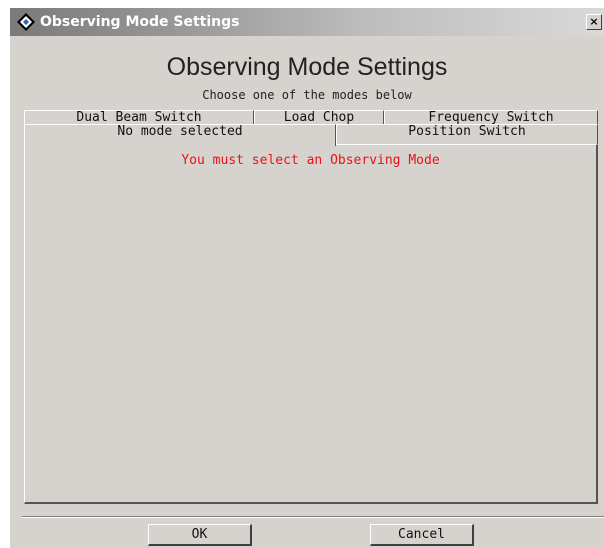  What do you see at coordinates (467, 134) in the screenshot?
I see `tab-position-switch: Position Switch` at bounding box center [467, 134].